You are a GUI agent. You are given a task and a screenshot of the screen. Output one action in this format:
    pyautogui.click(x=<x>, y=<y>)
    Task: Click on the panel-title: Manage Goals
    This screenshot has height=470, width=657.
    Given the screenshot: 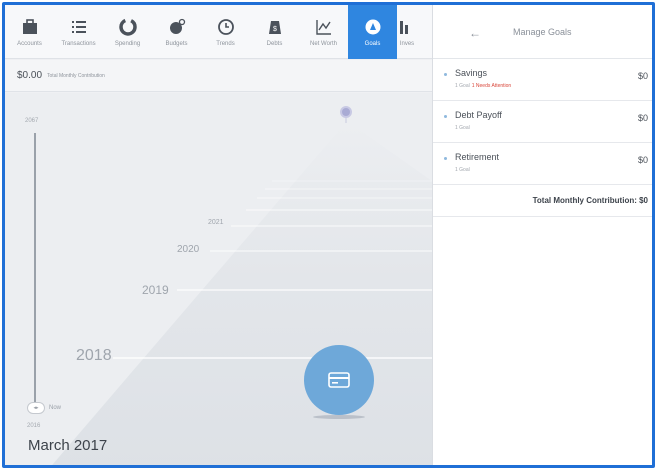 What is the action you would take?
    pyautogui.click(x=542, y=32)
    